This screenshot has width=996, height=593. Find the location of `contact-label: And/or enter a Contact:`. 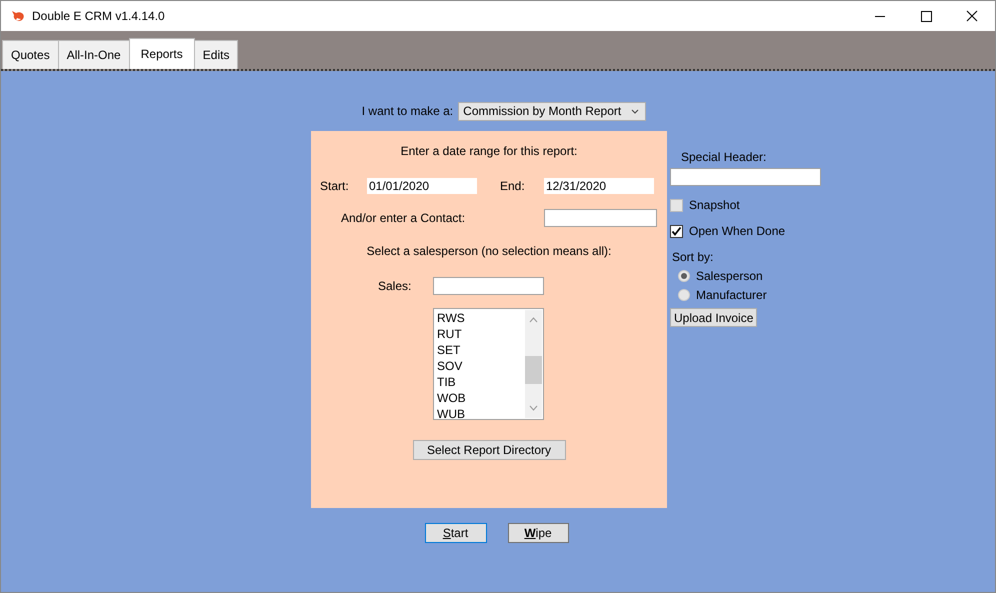

contact-label: And/or enter a Contact: is located at coordinates (403, 218).